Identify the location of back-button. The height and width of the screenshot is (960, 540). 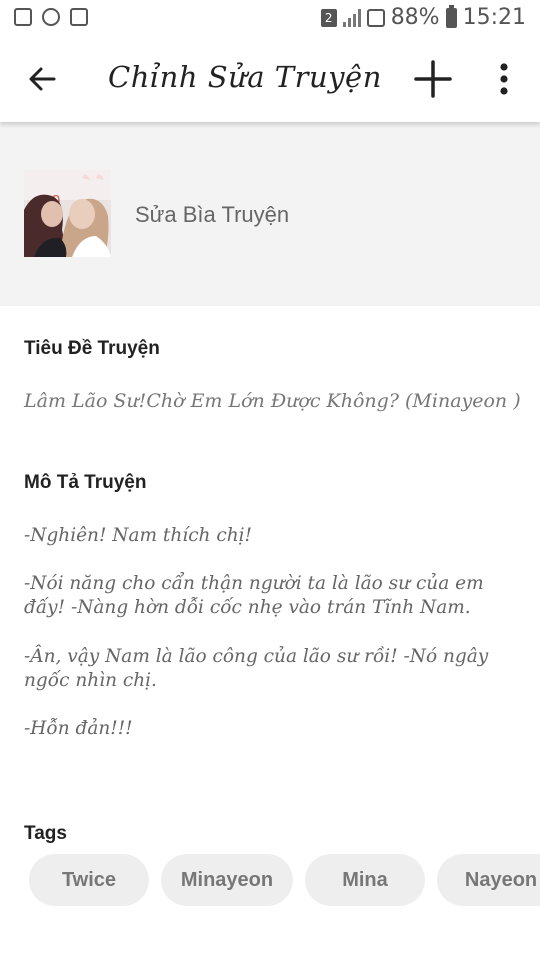
(43, 79).